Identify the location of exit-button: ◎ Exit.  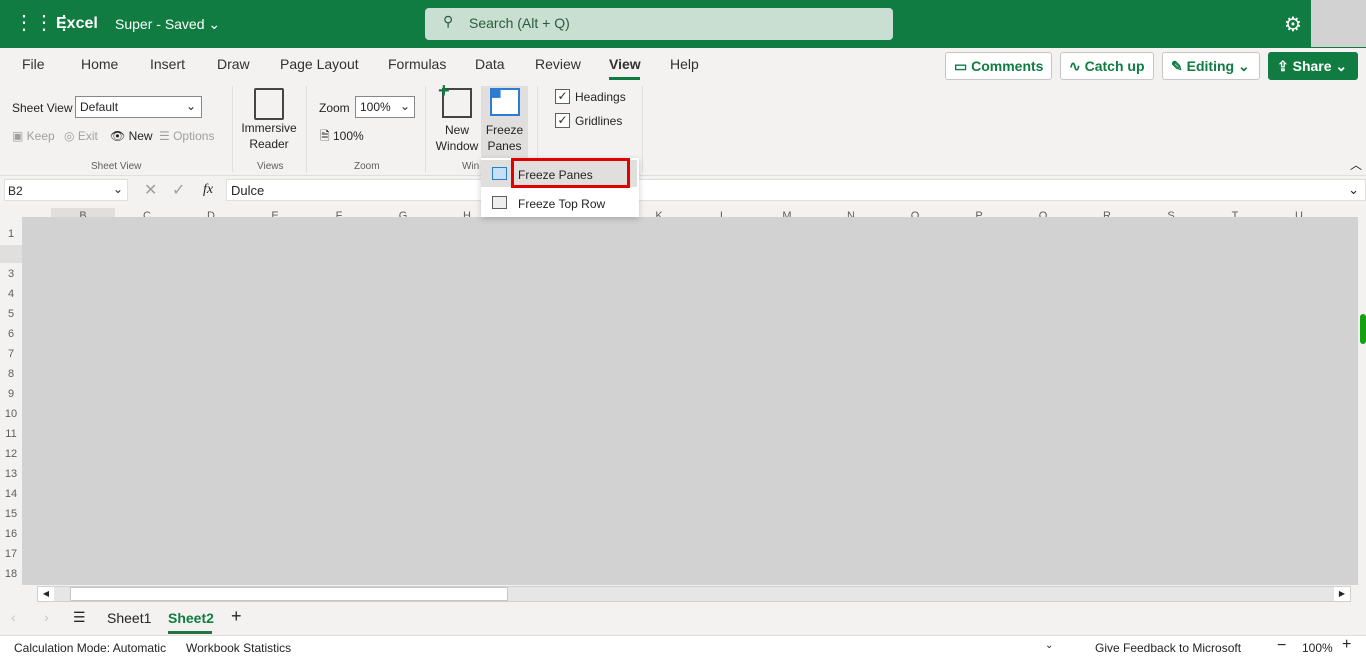
(81, 136).